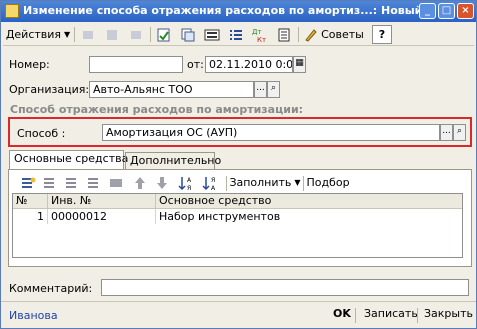 The height and width of the screenshot is (329, 477). I want to click on cell-inv: 00000012, so click(102, 216).